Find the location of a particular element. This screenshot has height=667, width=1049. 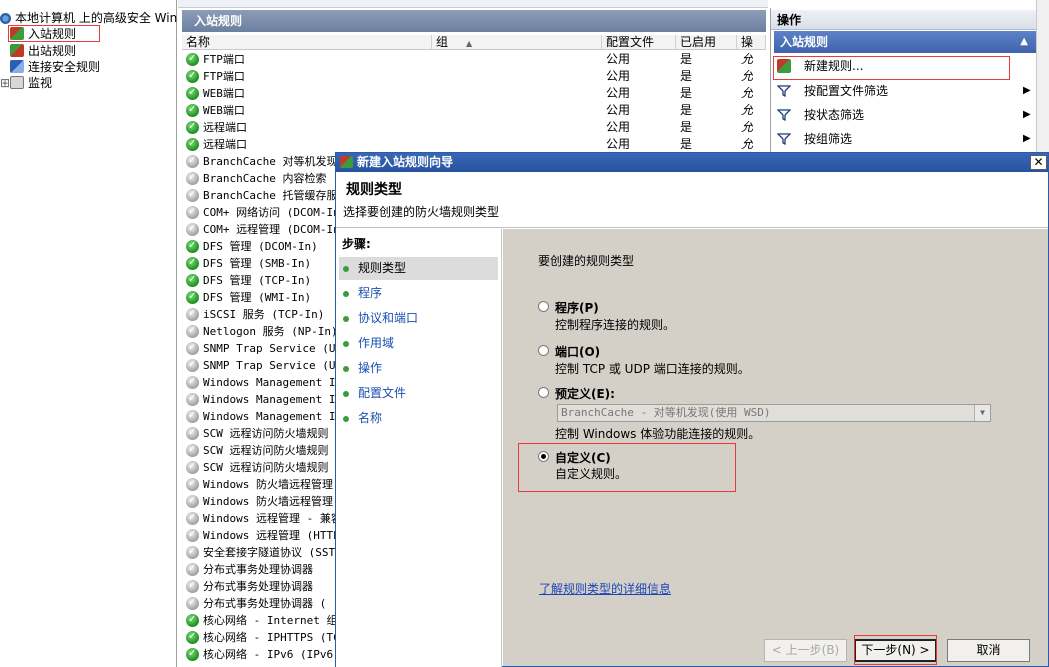

cancel-button: 取消 is located at coordinates (988, 650).